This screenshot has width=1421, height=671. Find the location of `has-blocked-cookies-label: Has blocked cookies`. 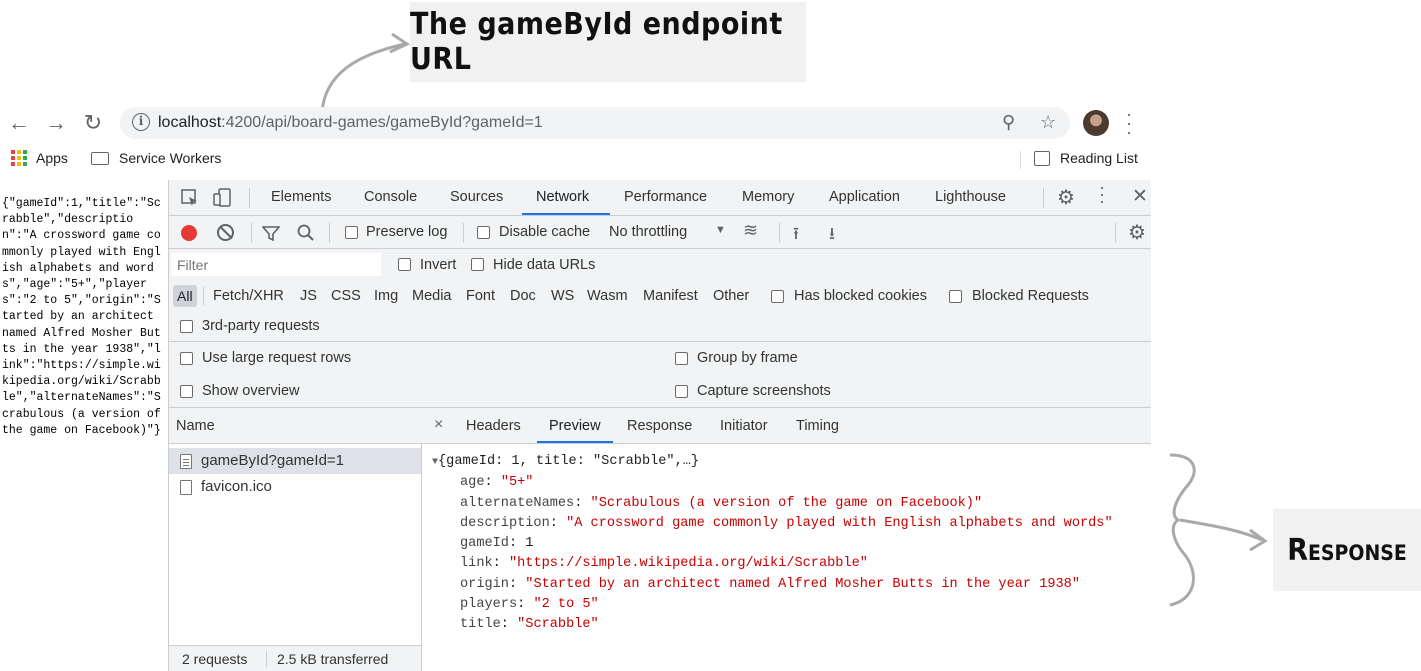

has-blocked-cookies-label: Has blocked cookies is located at coordinates (860, 296).